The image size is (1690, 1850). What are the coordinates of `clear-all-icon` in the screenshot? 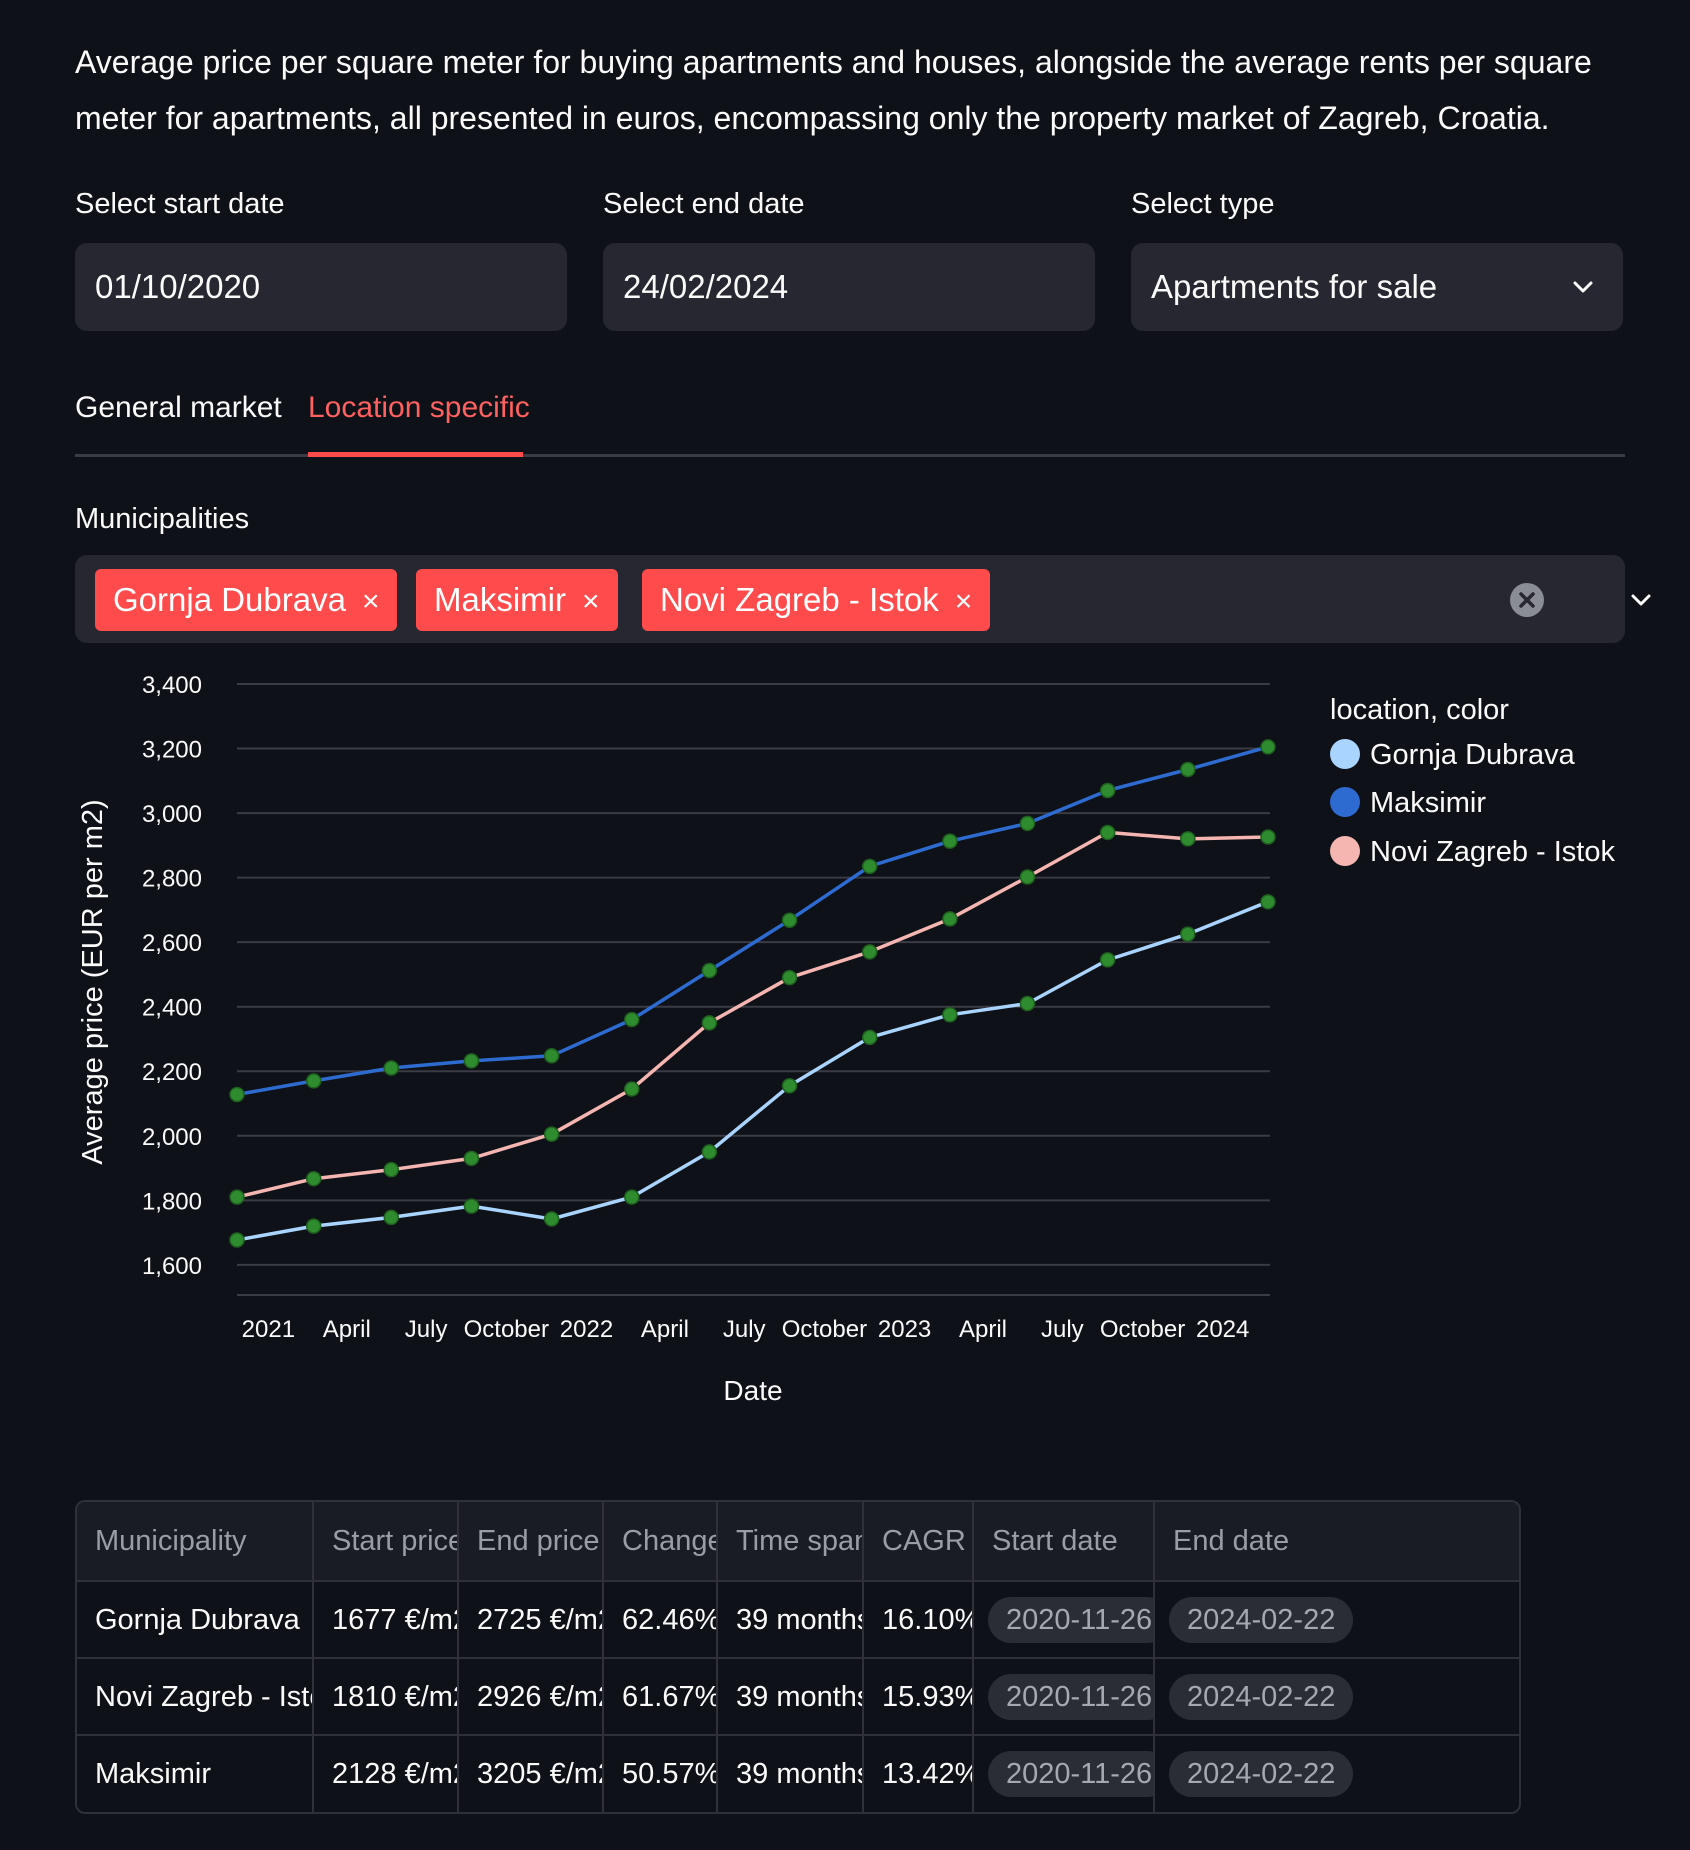 It's located at (1527, 600).